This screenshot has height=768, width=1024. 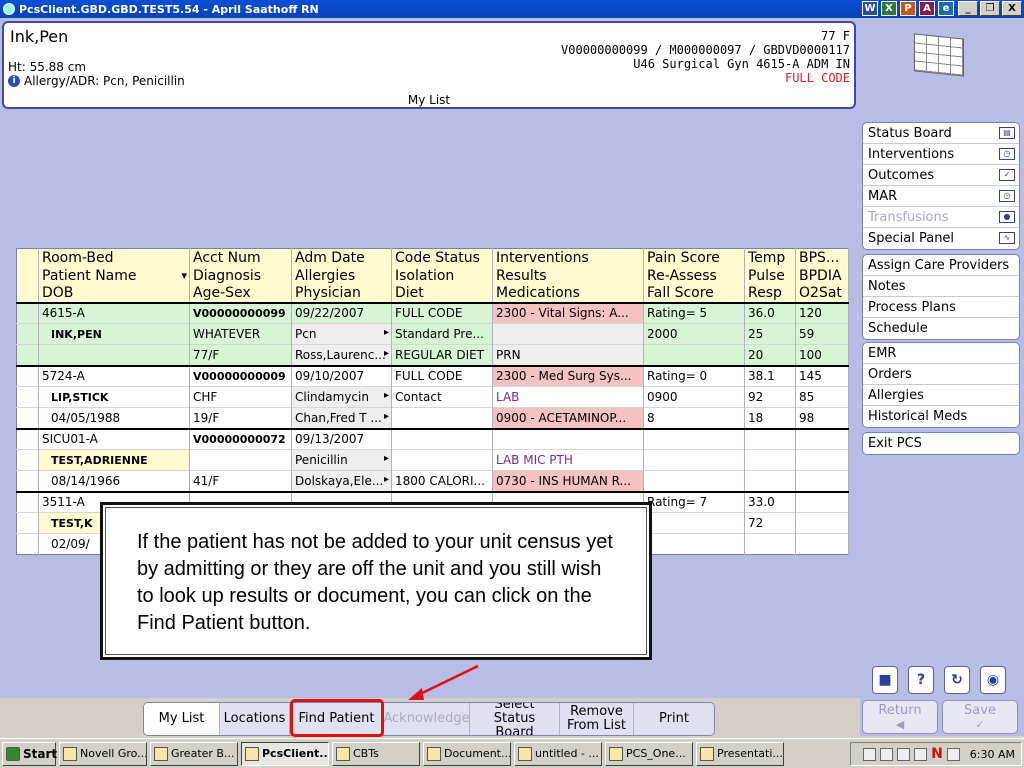 What do you see at coordinates (341, 313) in the screenshot?
I see `table-cell: 09/22/2007` at bounding box center [341, 313].